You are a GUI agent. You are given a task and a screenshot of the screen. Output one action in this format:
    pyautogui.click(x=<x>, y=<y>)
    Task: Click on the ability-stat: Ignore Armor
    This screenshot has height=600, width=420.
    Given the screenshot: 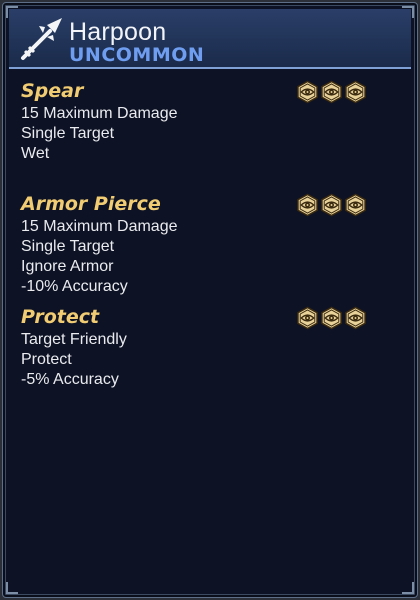 What is the action you would take?
    pyautogui.click(x=67, y=266)
    